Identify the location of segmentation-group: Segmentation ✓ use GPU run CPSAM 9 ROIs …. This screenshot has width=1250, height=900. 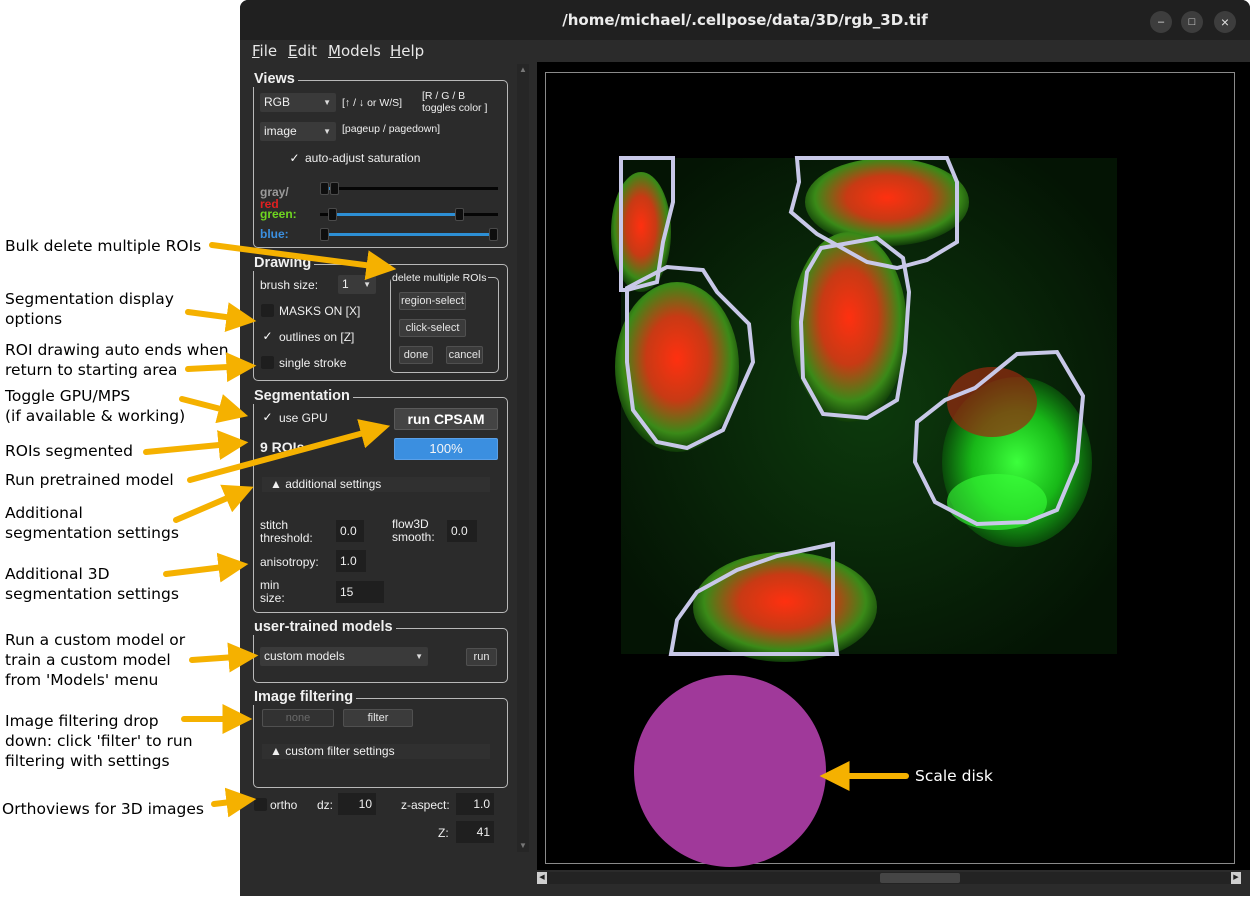
(380, 500).